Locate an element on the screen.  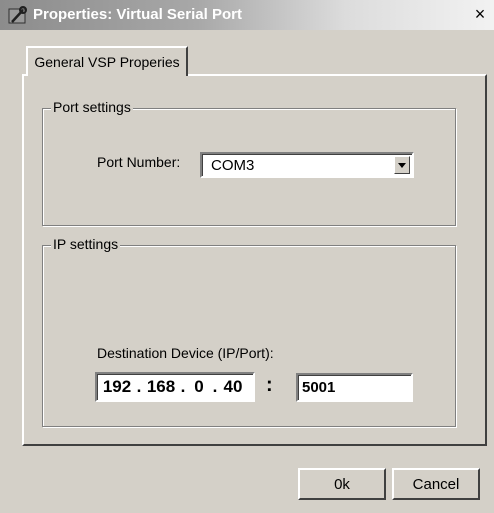
tab-general-vsp-properties: General VSP Properies is located at coordinates (107, 61).